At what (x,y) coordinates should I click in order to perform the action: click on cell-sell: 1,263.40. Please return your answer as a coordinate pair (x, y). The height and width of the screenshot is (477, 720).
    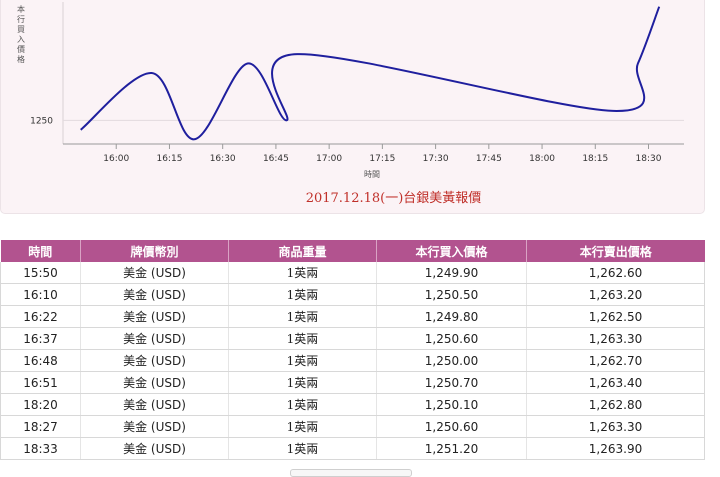
    Looking at the image, I should click on (615, 382).